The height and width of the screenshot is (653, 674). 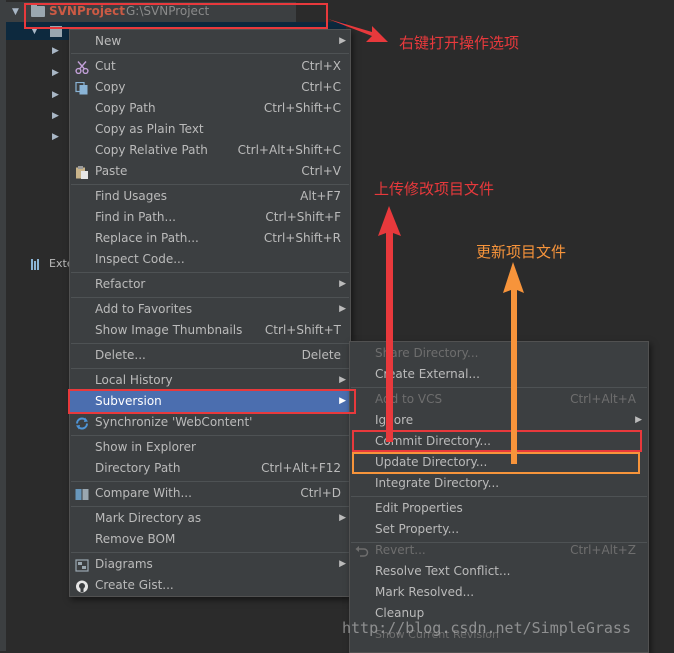 I want to click on menu-item-add-to-favorites: Add to Favorites ▶, so click(x=210, y=309).